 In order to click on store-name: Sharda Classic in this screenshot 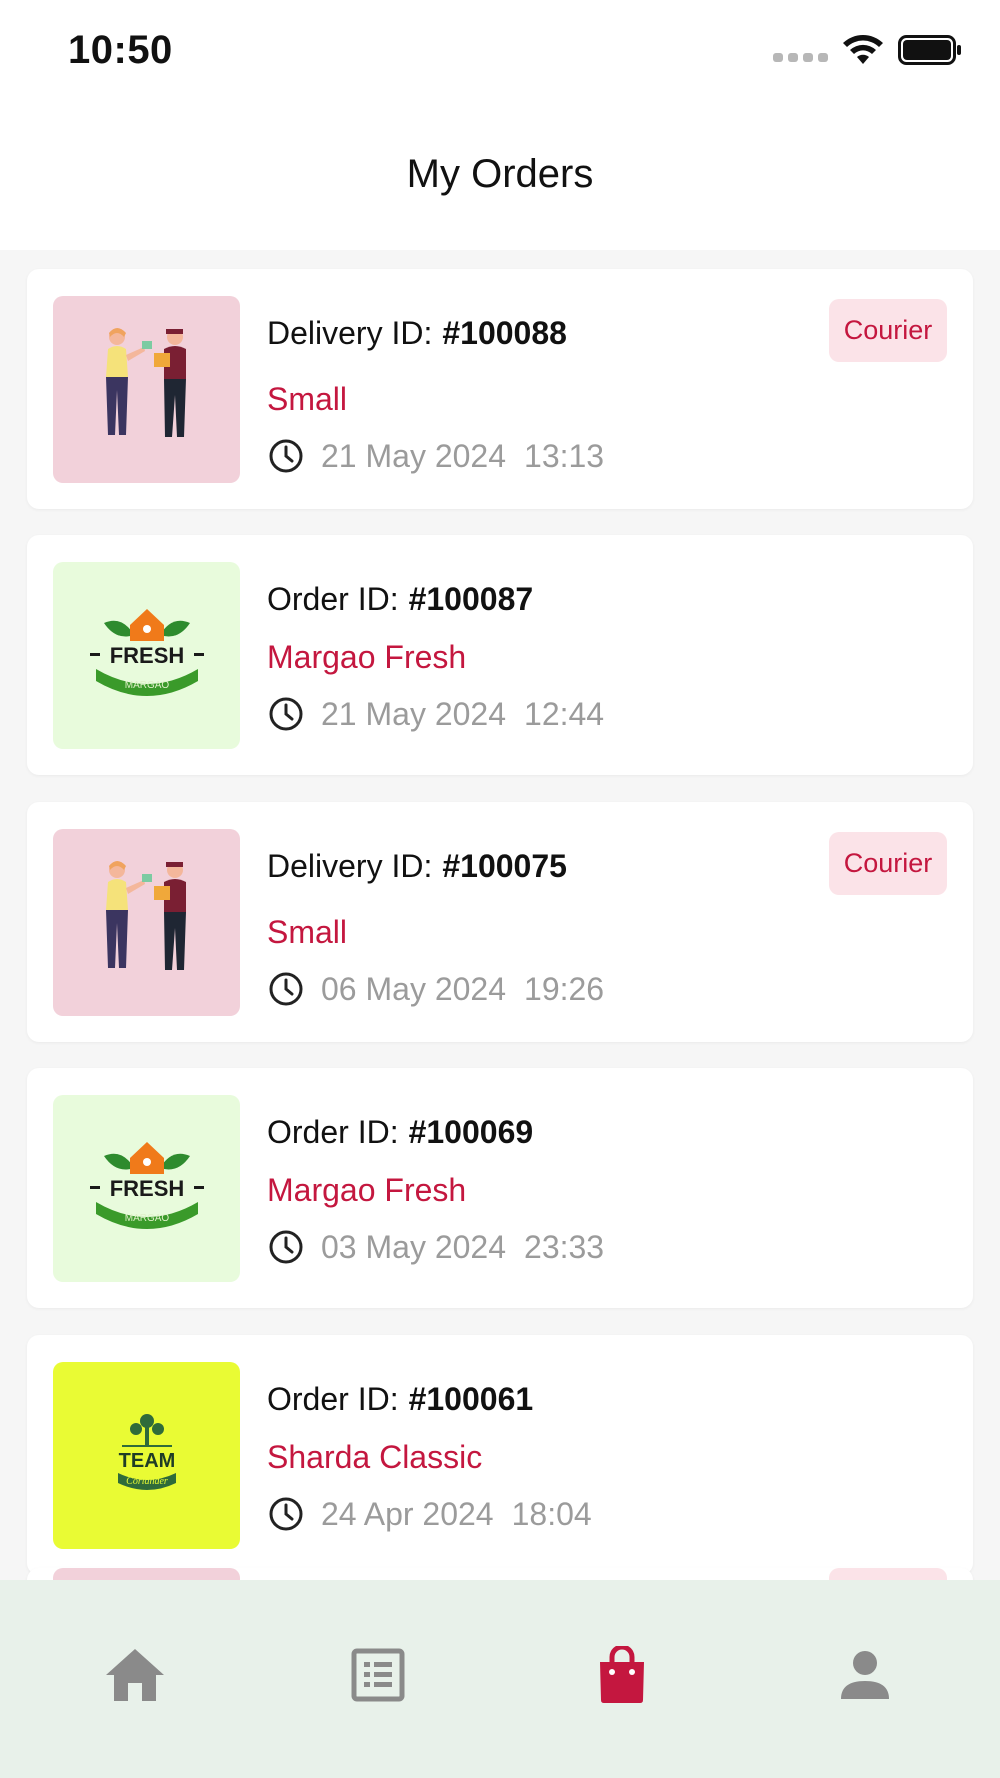, I will do `click(375, 1457)`.